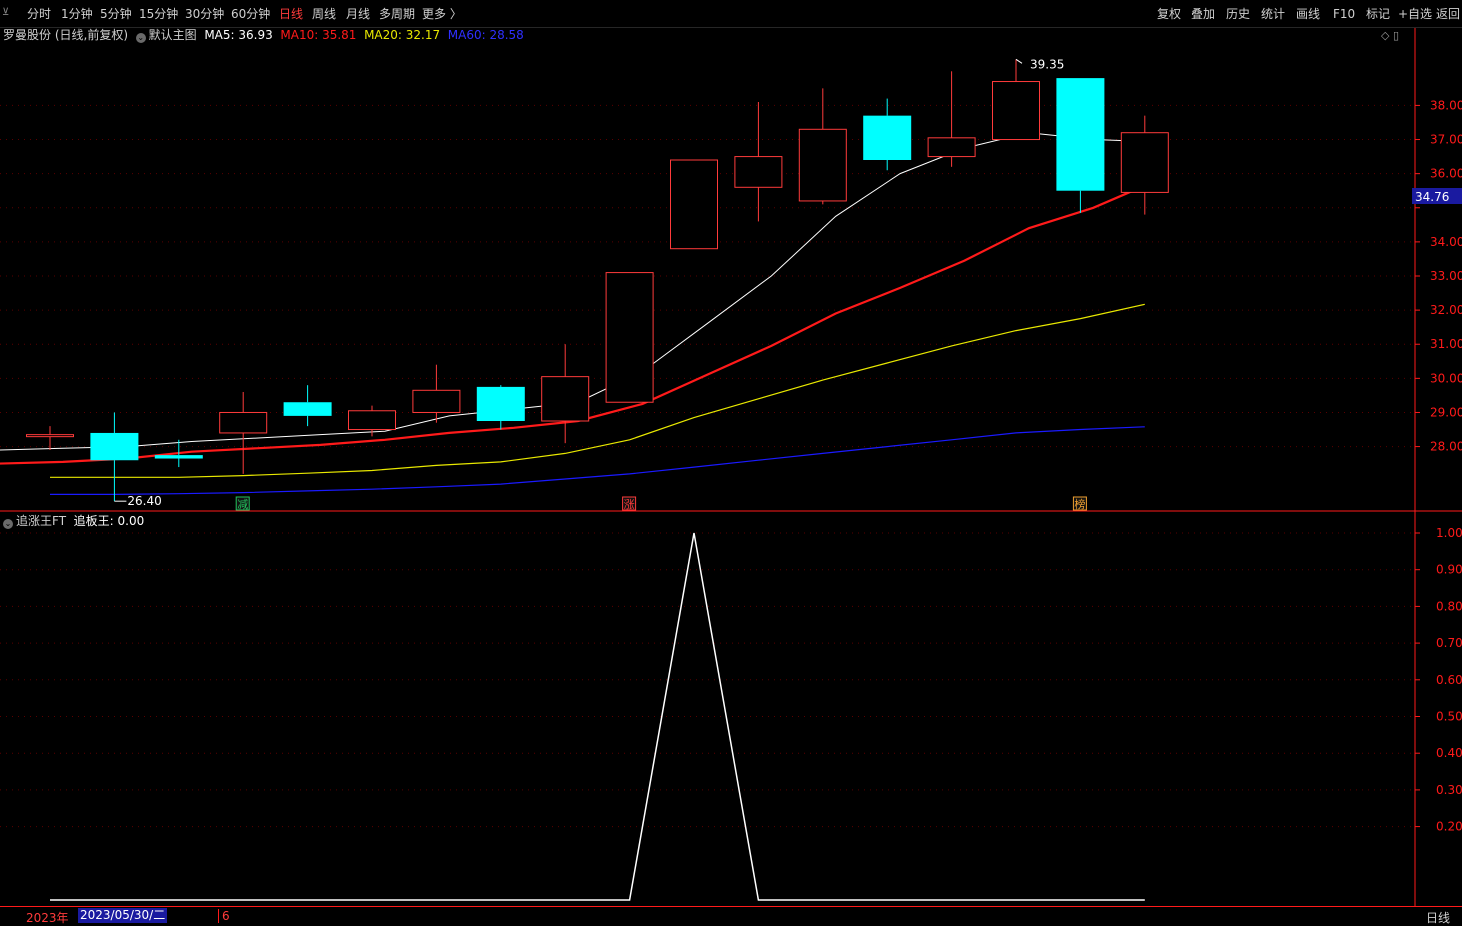 Image resolution: width=1462 pixels, height=926 pixels. What do you see at coordinates (1448, 14) in the screenshot?
I see `toolbar-button-8: 返回` at bounding box center [1448, 14].